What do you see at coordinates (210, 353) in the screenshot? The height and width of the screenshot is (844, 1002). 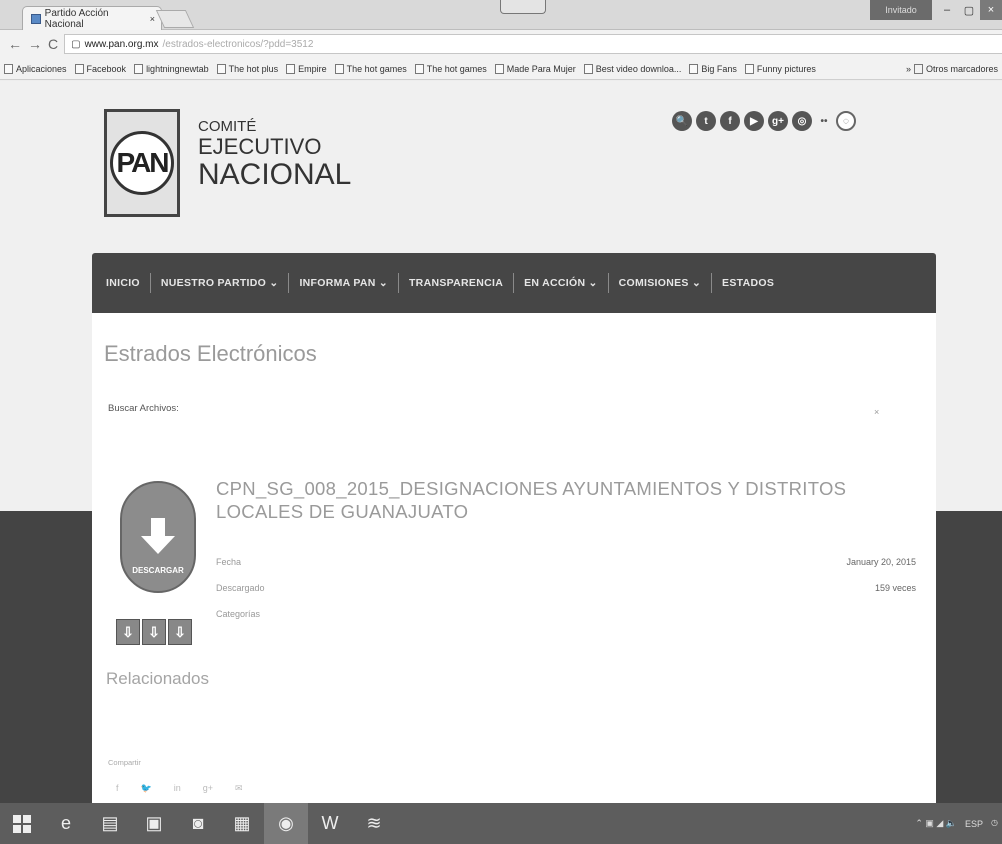 I see `page-title: Estrados Electrónicos` at bounding box center [210, 353].